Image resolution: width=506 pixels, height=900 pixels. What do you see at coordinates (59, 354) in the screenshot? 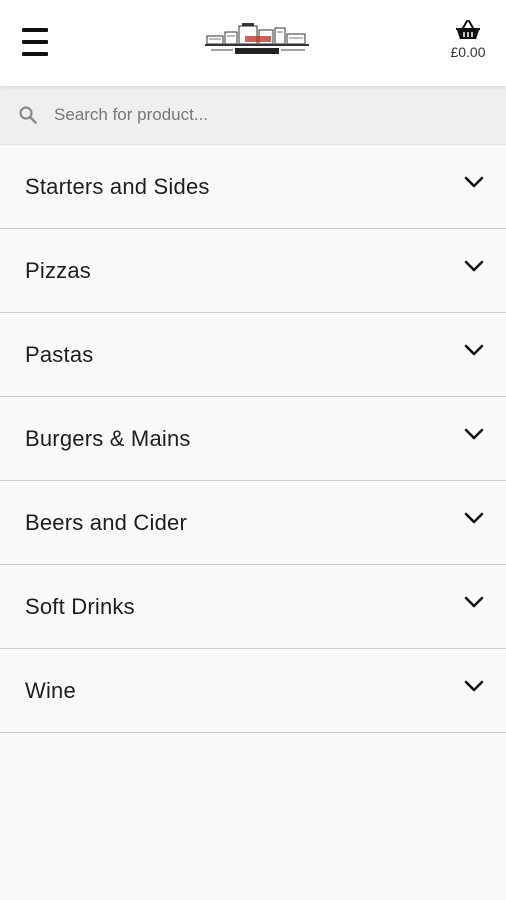
I see `category-label: Pastas` at bounding box center [59, 354].